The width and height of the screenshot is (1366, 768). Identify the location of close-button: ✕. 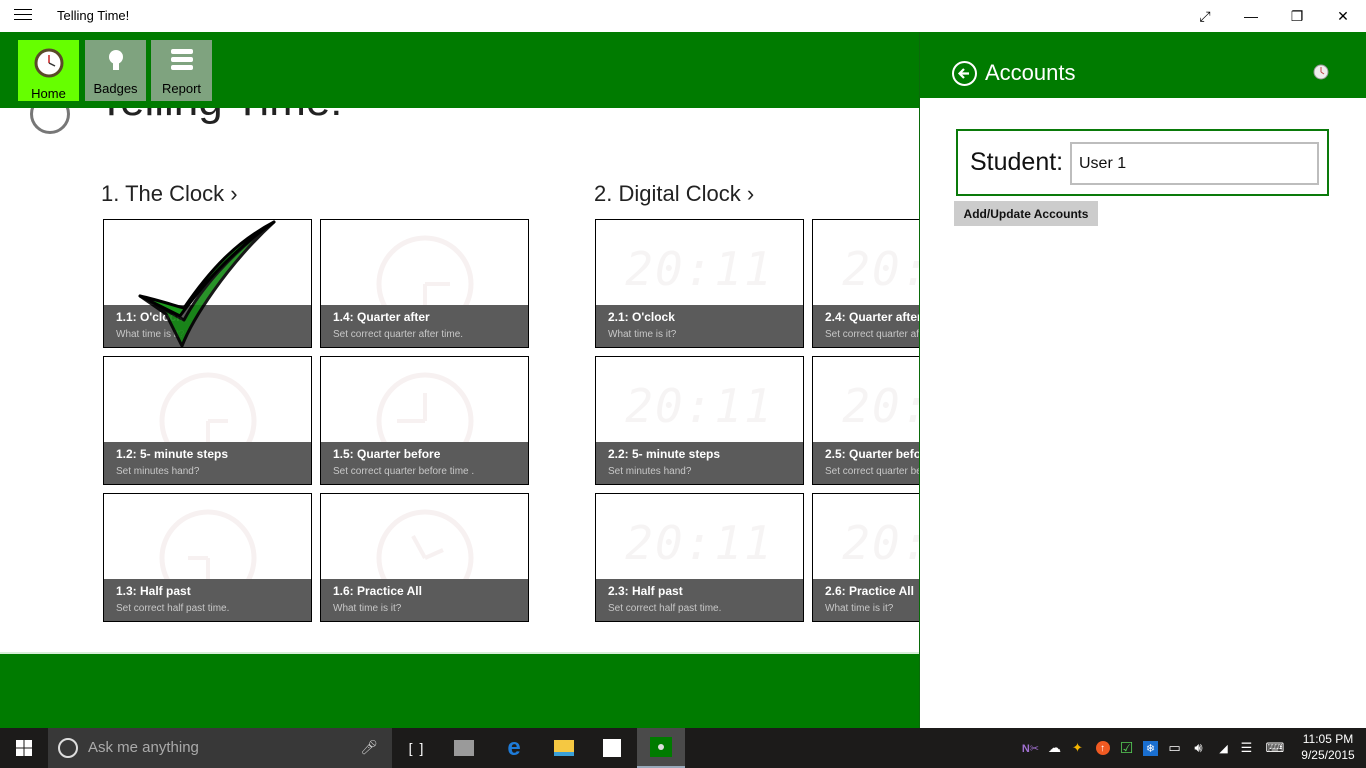
(1343, 16).